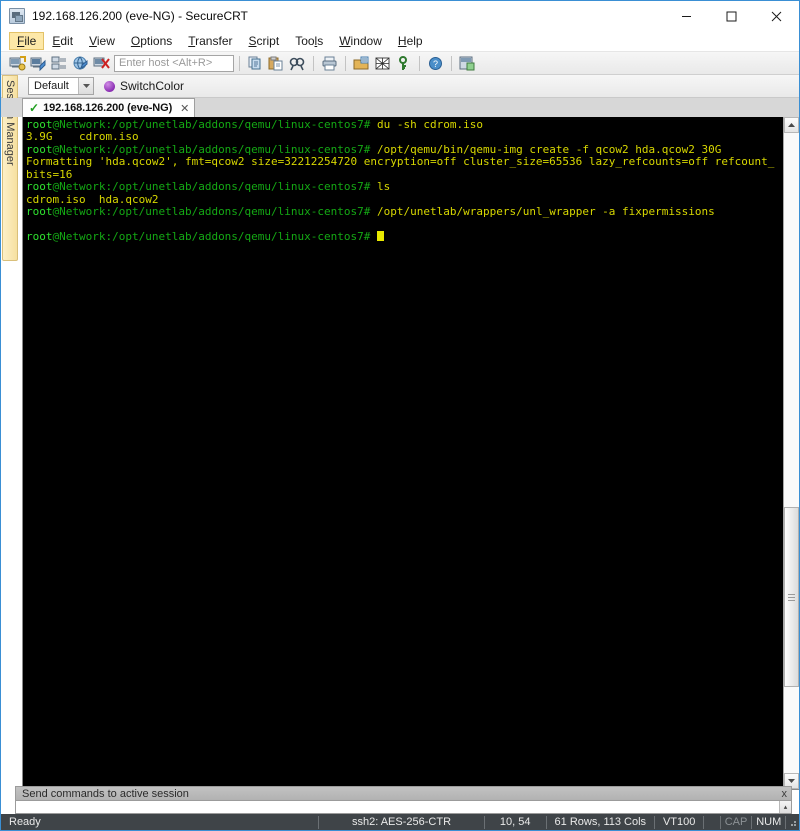 Image resolution: width=800 pixels, height=831 pixels. I want to click on help-icon: ?, so click(435, 63).